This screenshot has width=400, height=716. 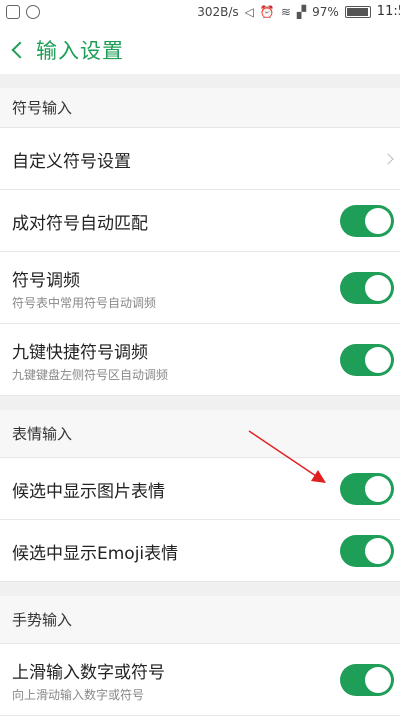 I want to click on status-right: 302B/s ◁ ⏰ ≋ ▞ 97% 11:5, so click(x=298, y=11).